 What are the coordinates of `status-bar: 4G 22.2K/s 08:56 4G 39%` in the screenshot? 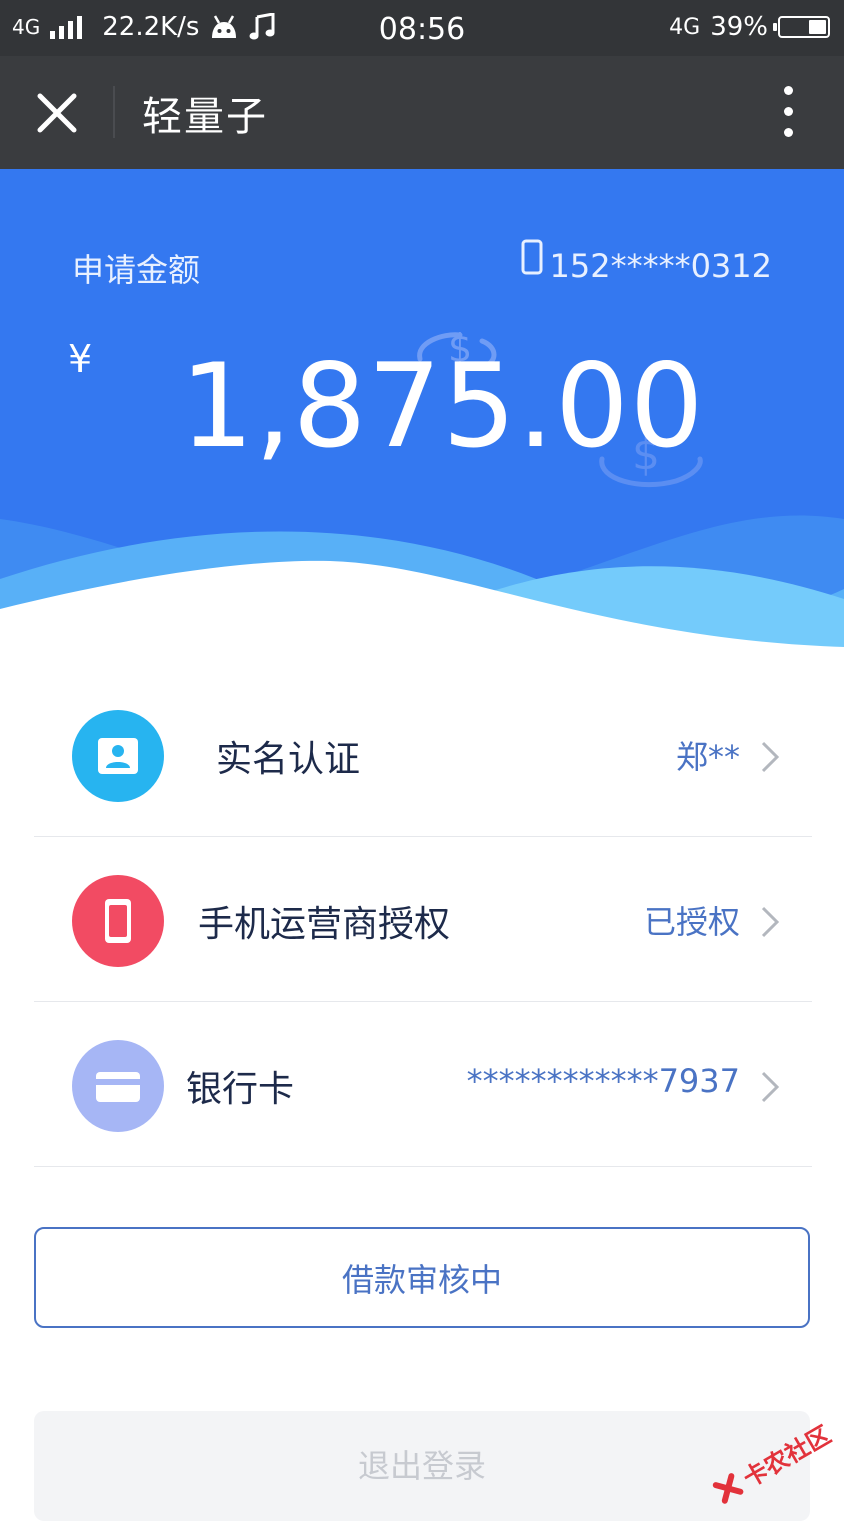 It's located at (422, 28).